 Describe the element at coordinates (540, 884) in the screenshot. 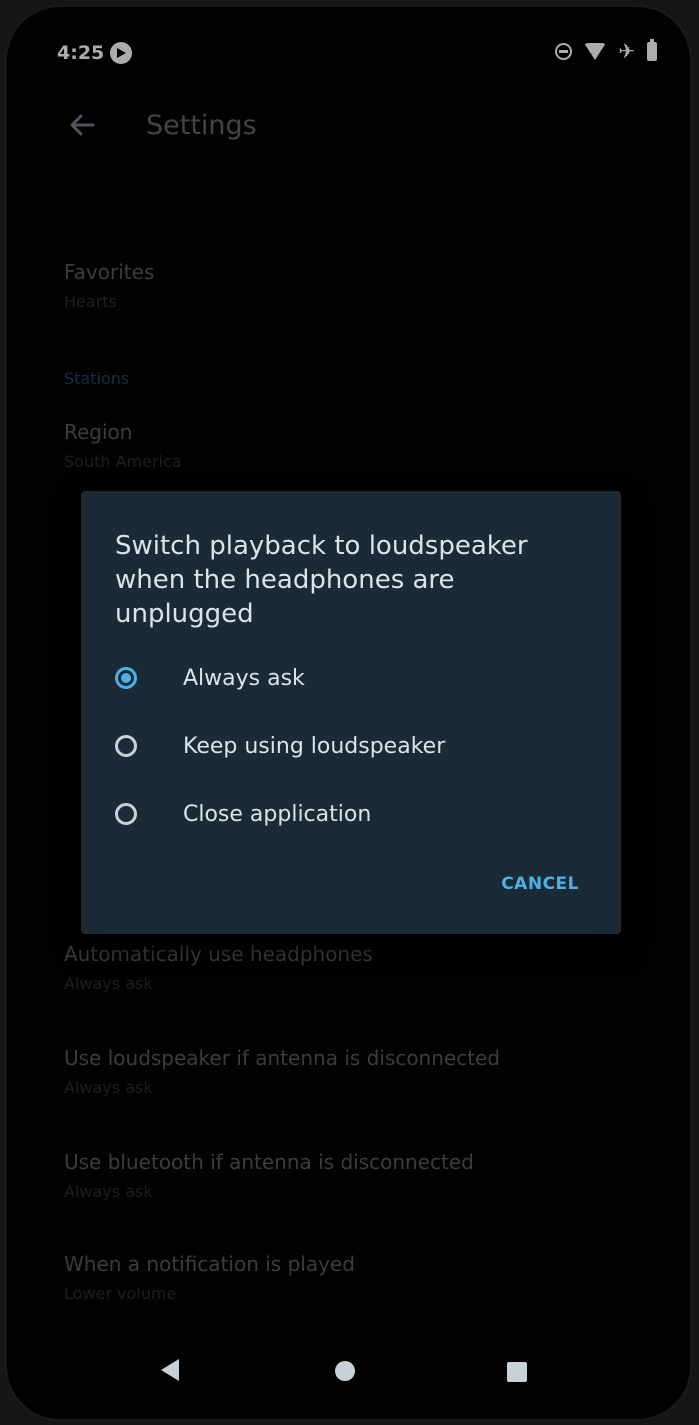

I see `cancel-button: CANCEL` at that location.